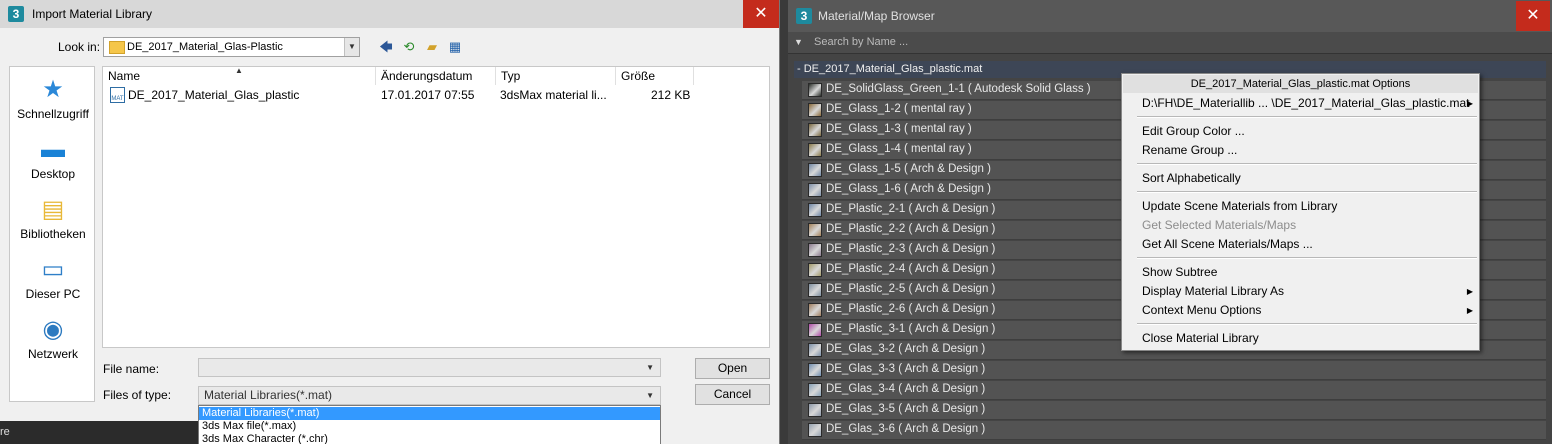  I want to click on back-arrow-icon: 🡄, so click(386, 47).